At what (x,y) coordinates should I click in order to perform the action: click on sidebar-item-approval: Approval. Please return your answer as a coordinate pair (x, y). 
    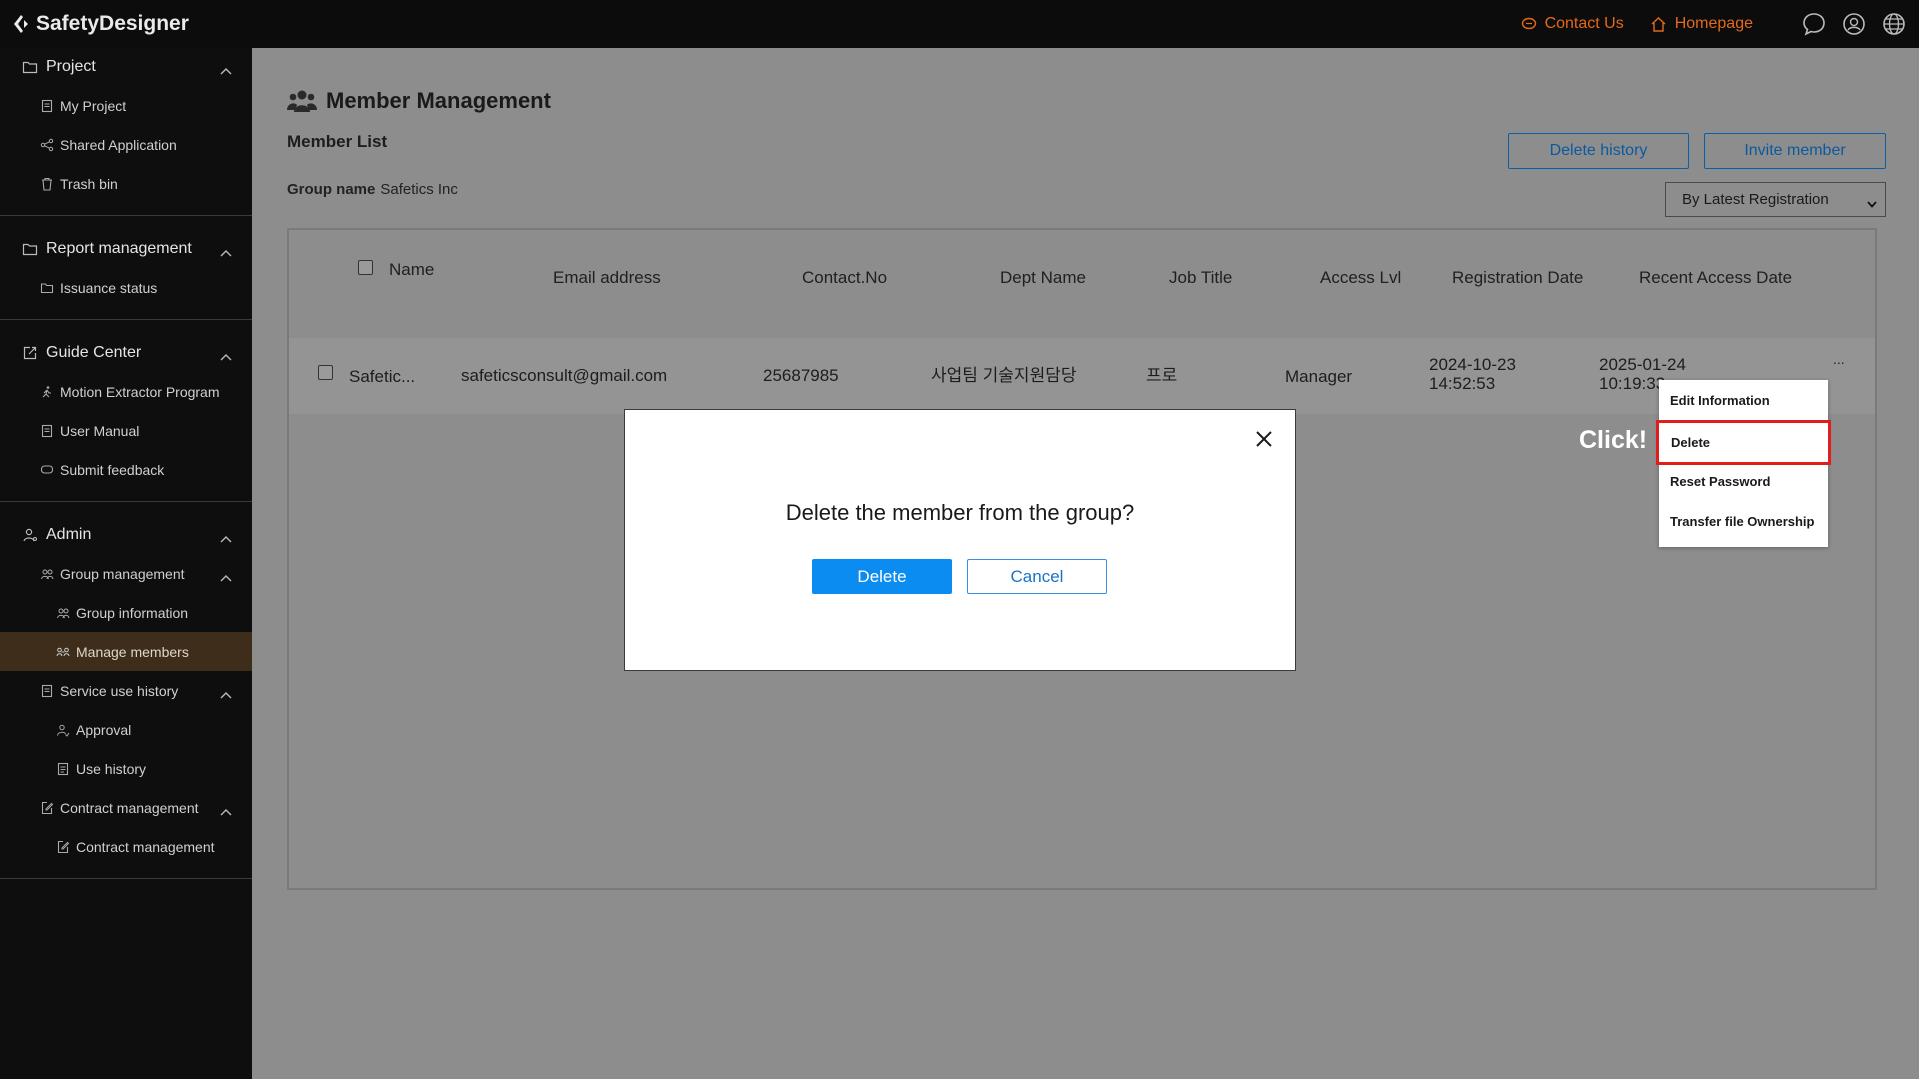
    Looking at the image, I should click on (126, 729).